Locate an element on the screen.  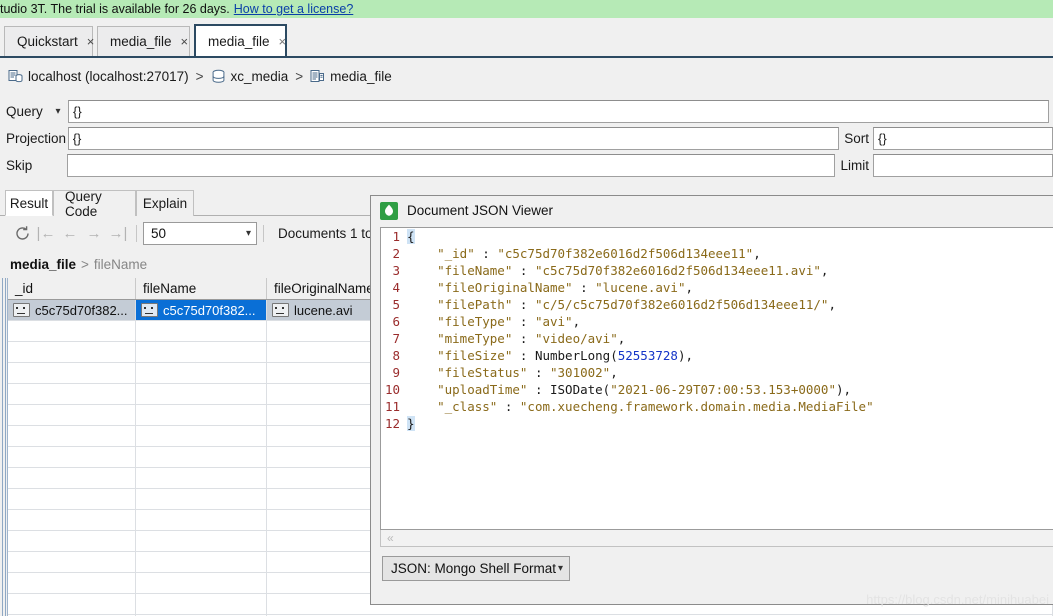
grid-header-filename: fileName is located at coordinates (201, 288).